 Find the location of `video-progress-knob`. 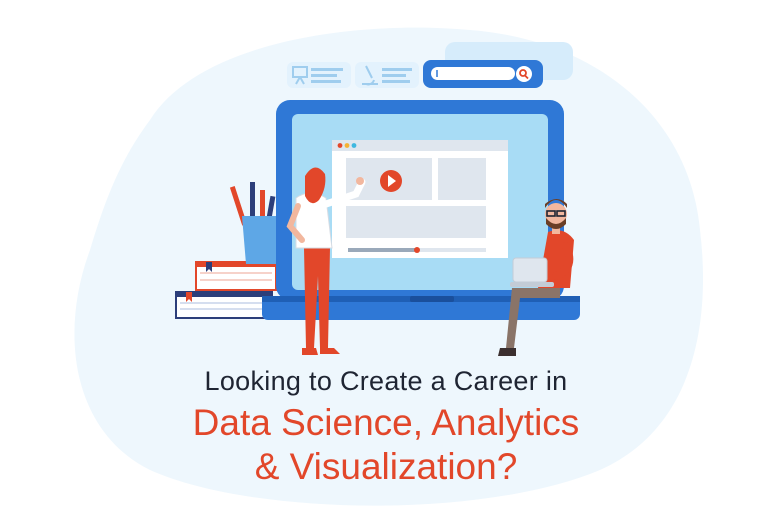

video-progress-knob is located at coordinates (417, 250).